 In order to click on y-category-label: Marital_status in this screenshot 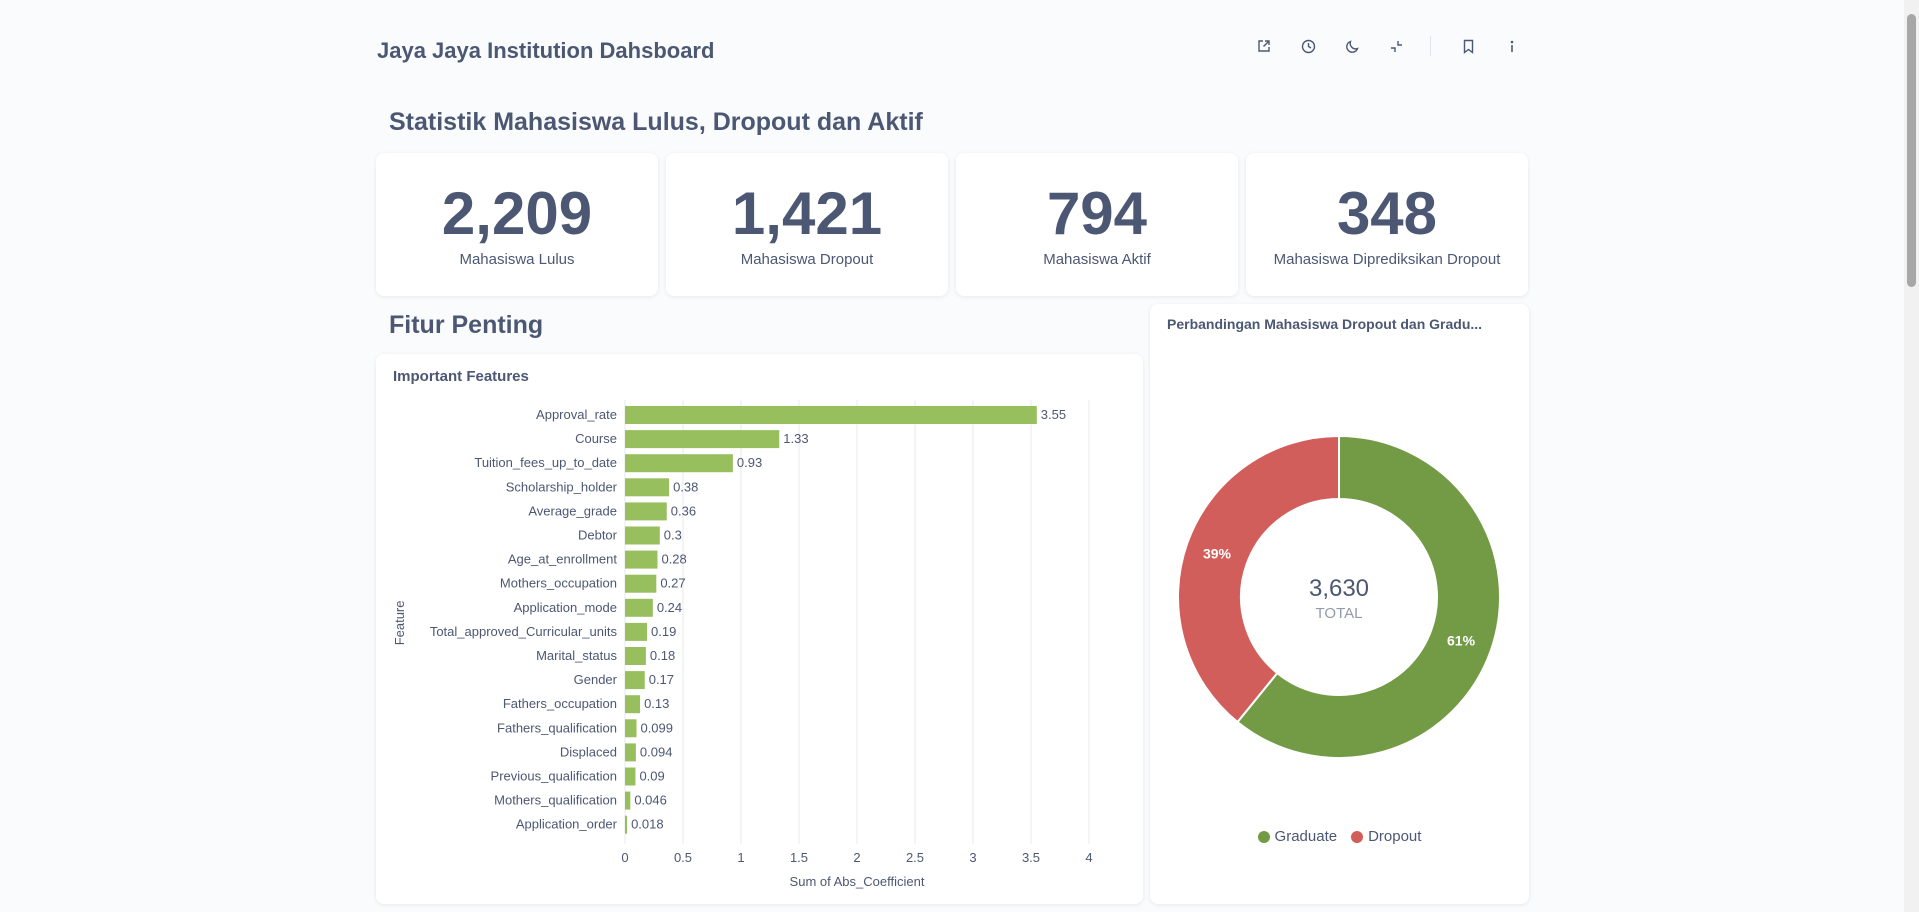, I will do `click(576, 655)`.